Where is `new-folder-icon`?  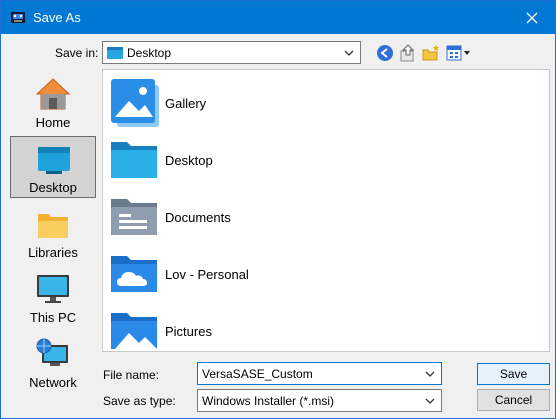 new-folder-icon is located at coordinates (430, 53).